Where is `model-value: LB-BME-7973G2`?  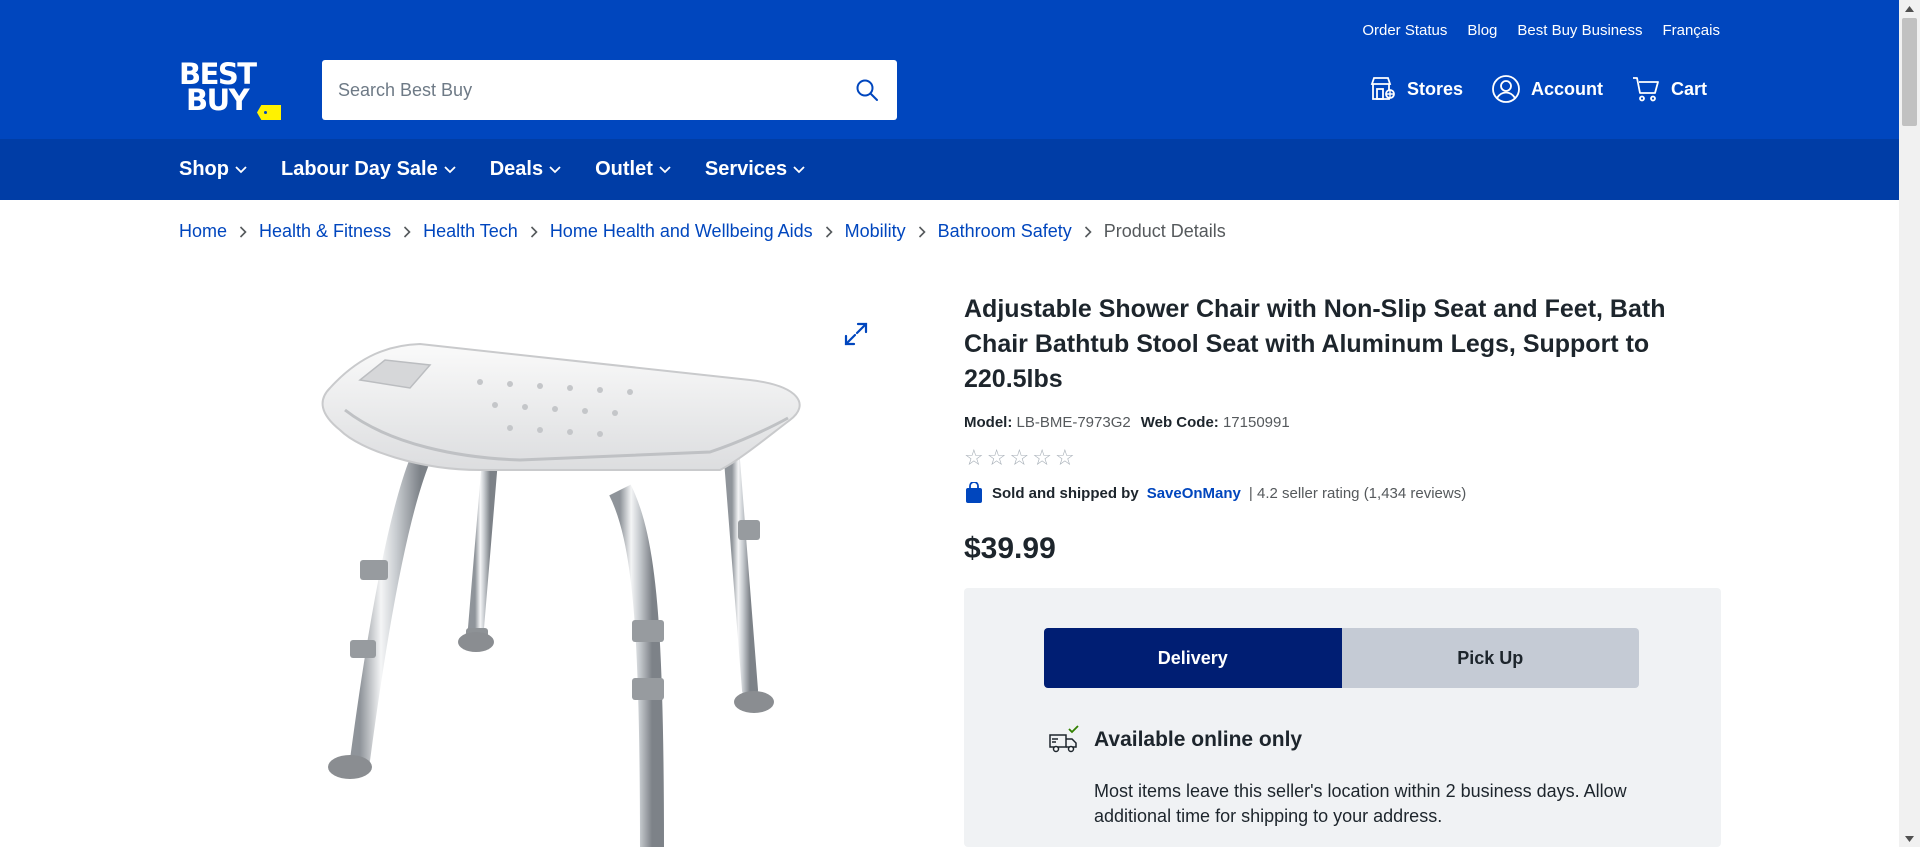 model-value: LB-BME-7973G2 is located at coordinates (1073, 422).